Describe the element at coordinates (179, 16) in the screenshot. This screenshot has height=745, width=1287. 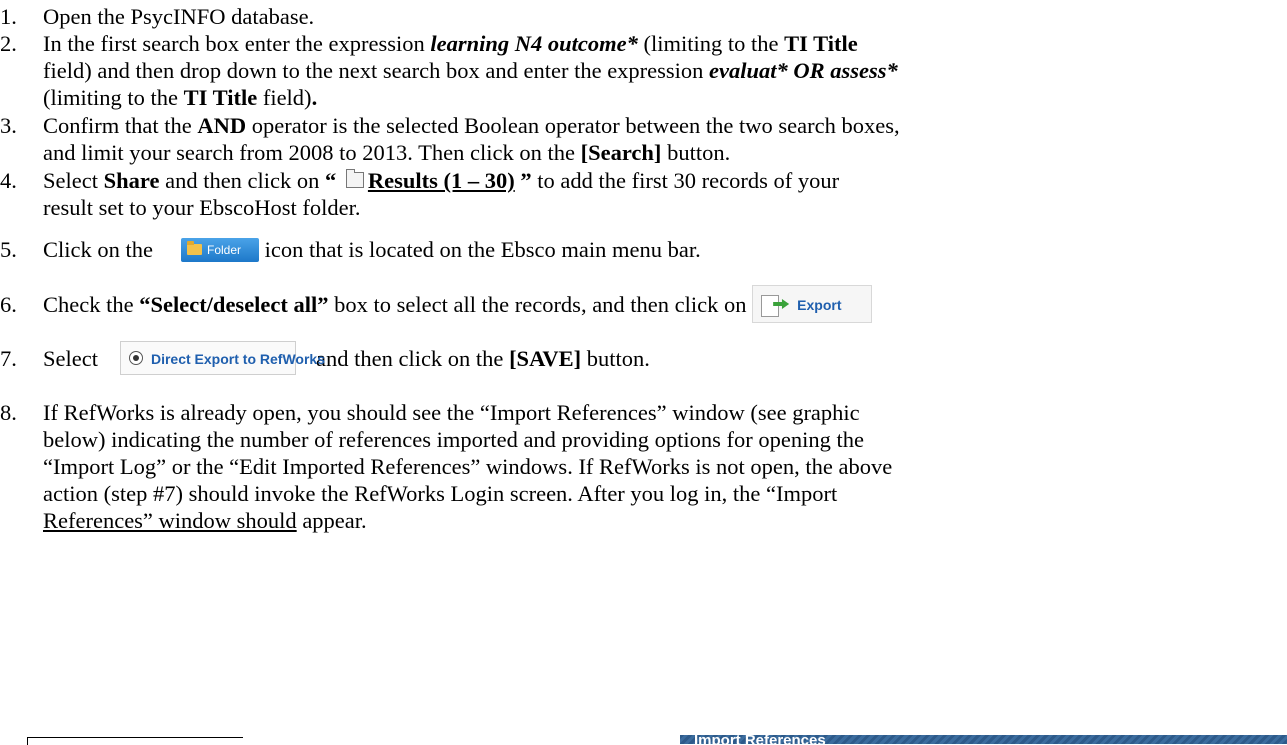
I see `step-text: Open the PsycINFO database.` at that location.